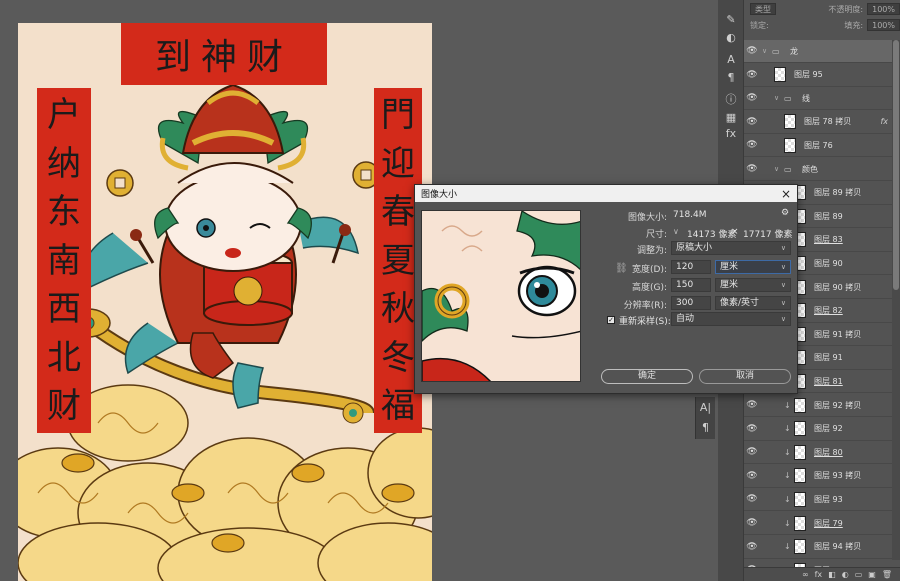 The width and height of the screenshot is (900, 581). I want to click on close-icon: ×, so click(786, 194).